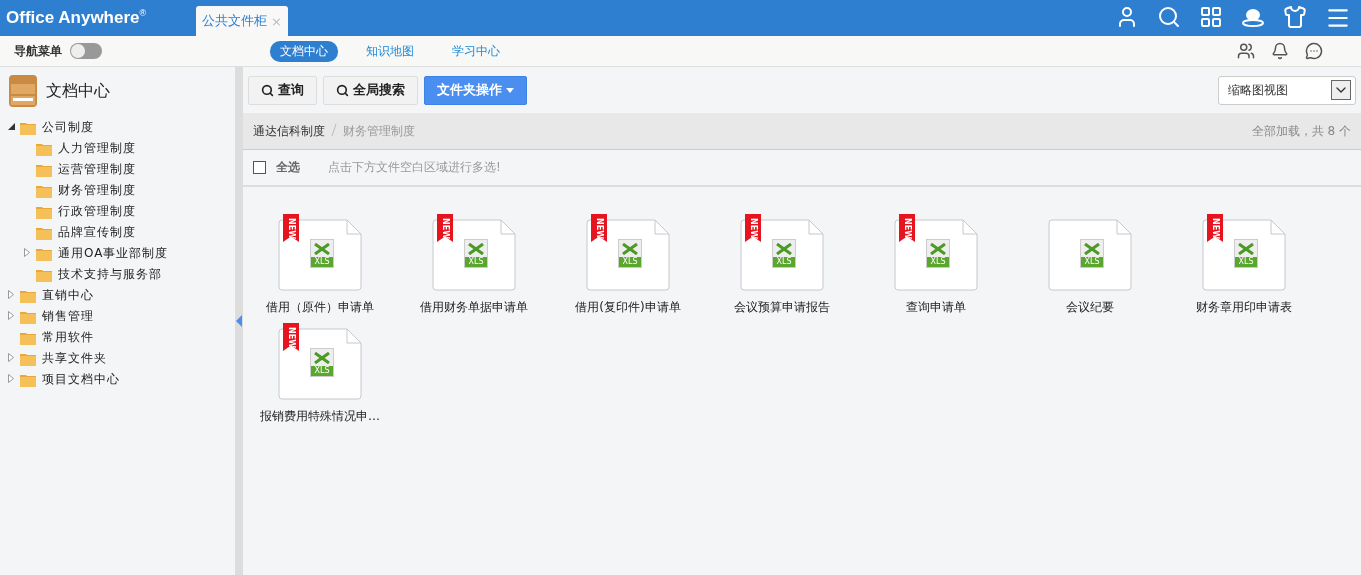 The image size is (1361, 575). I want to click on tree-item: 共享文件夹, so click(74, 358).